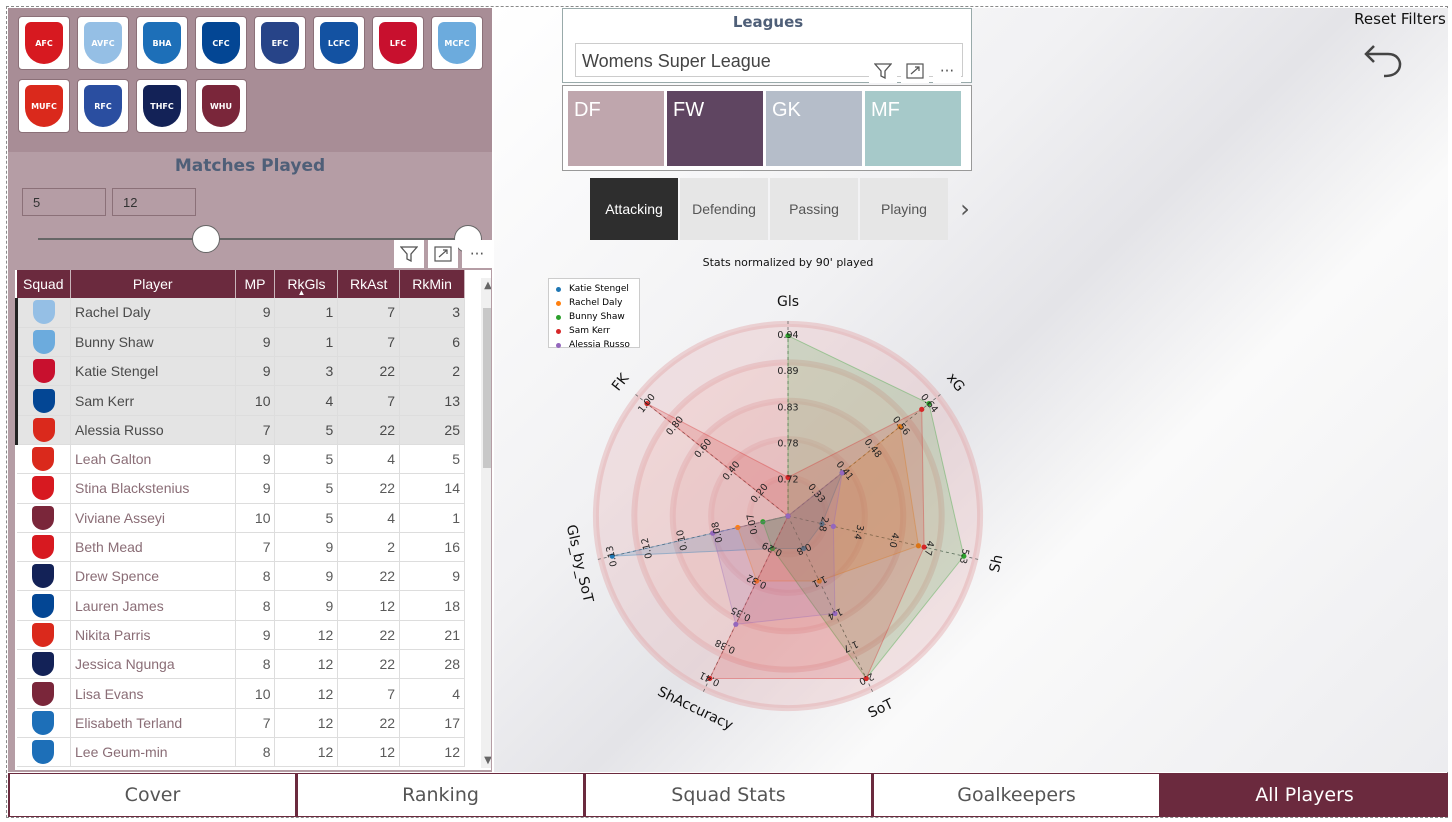  What do you see at coordinates (240, 459) in the screenshot?
I see `table-row: Leah Galton 9 5 4 5` at bounding box center [240, 459].